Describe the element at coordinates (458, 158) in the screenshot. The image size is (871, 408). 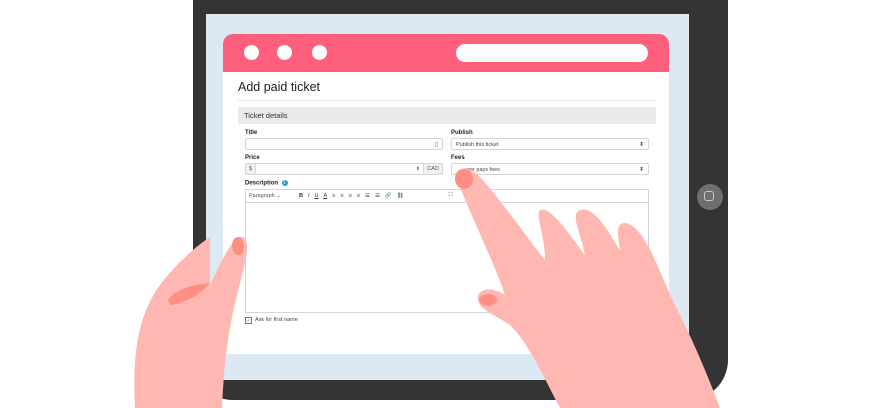
I see `fees-label: Fees` at that location.